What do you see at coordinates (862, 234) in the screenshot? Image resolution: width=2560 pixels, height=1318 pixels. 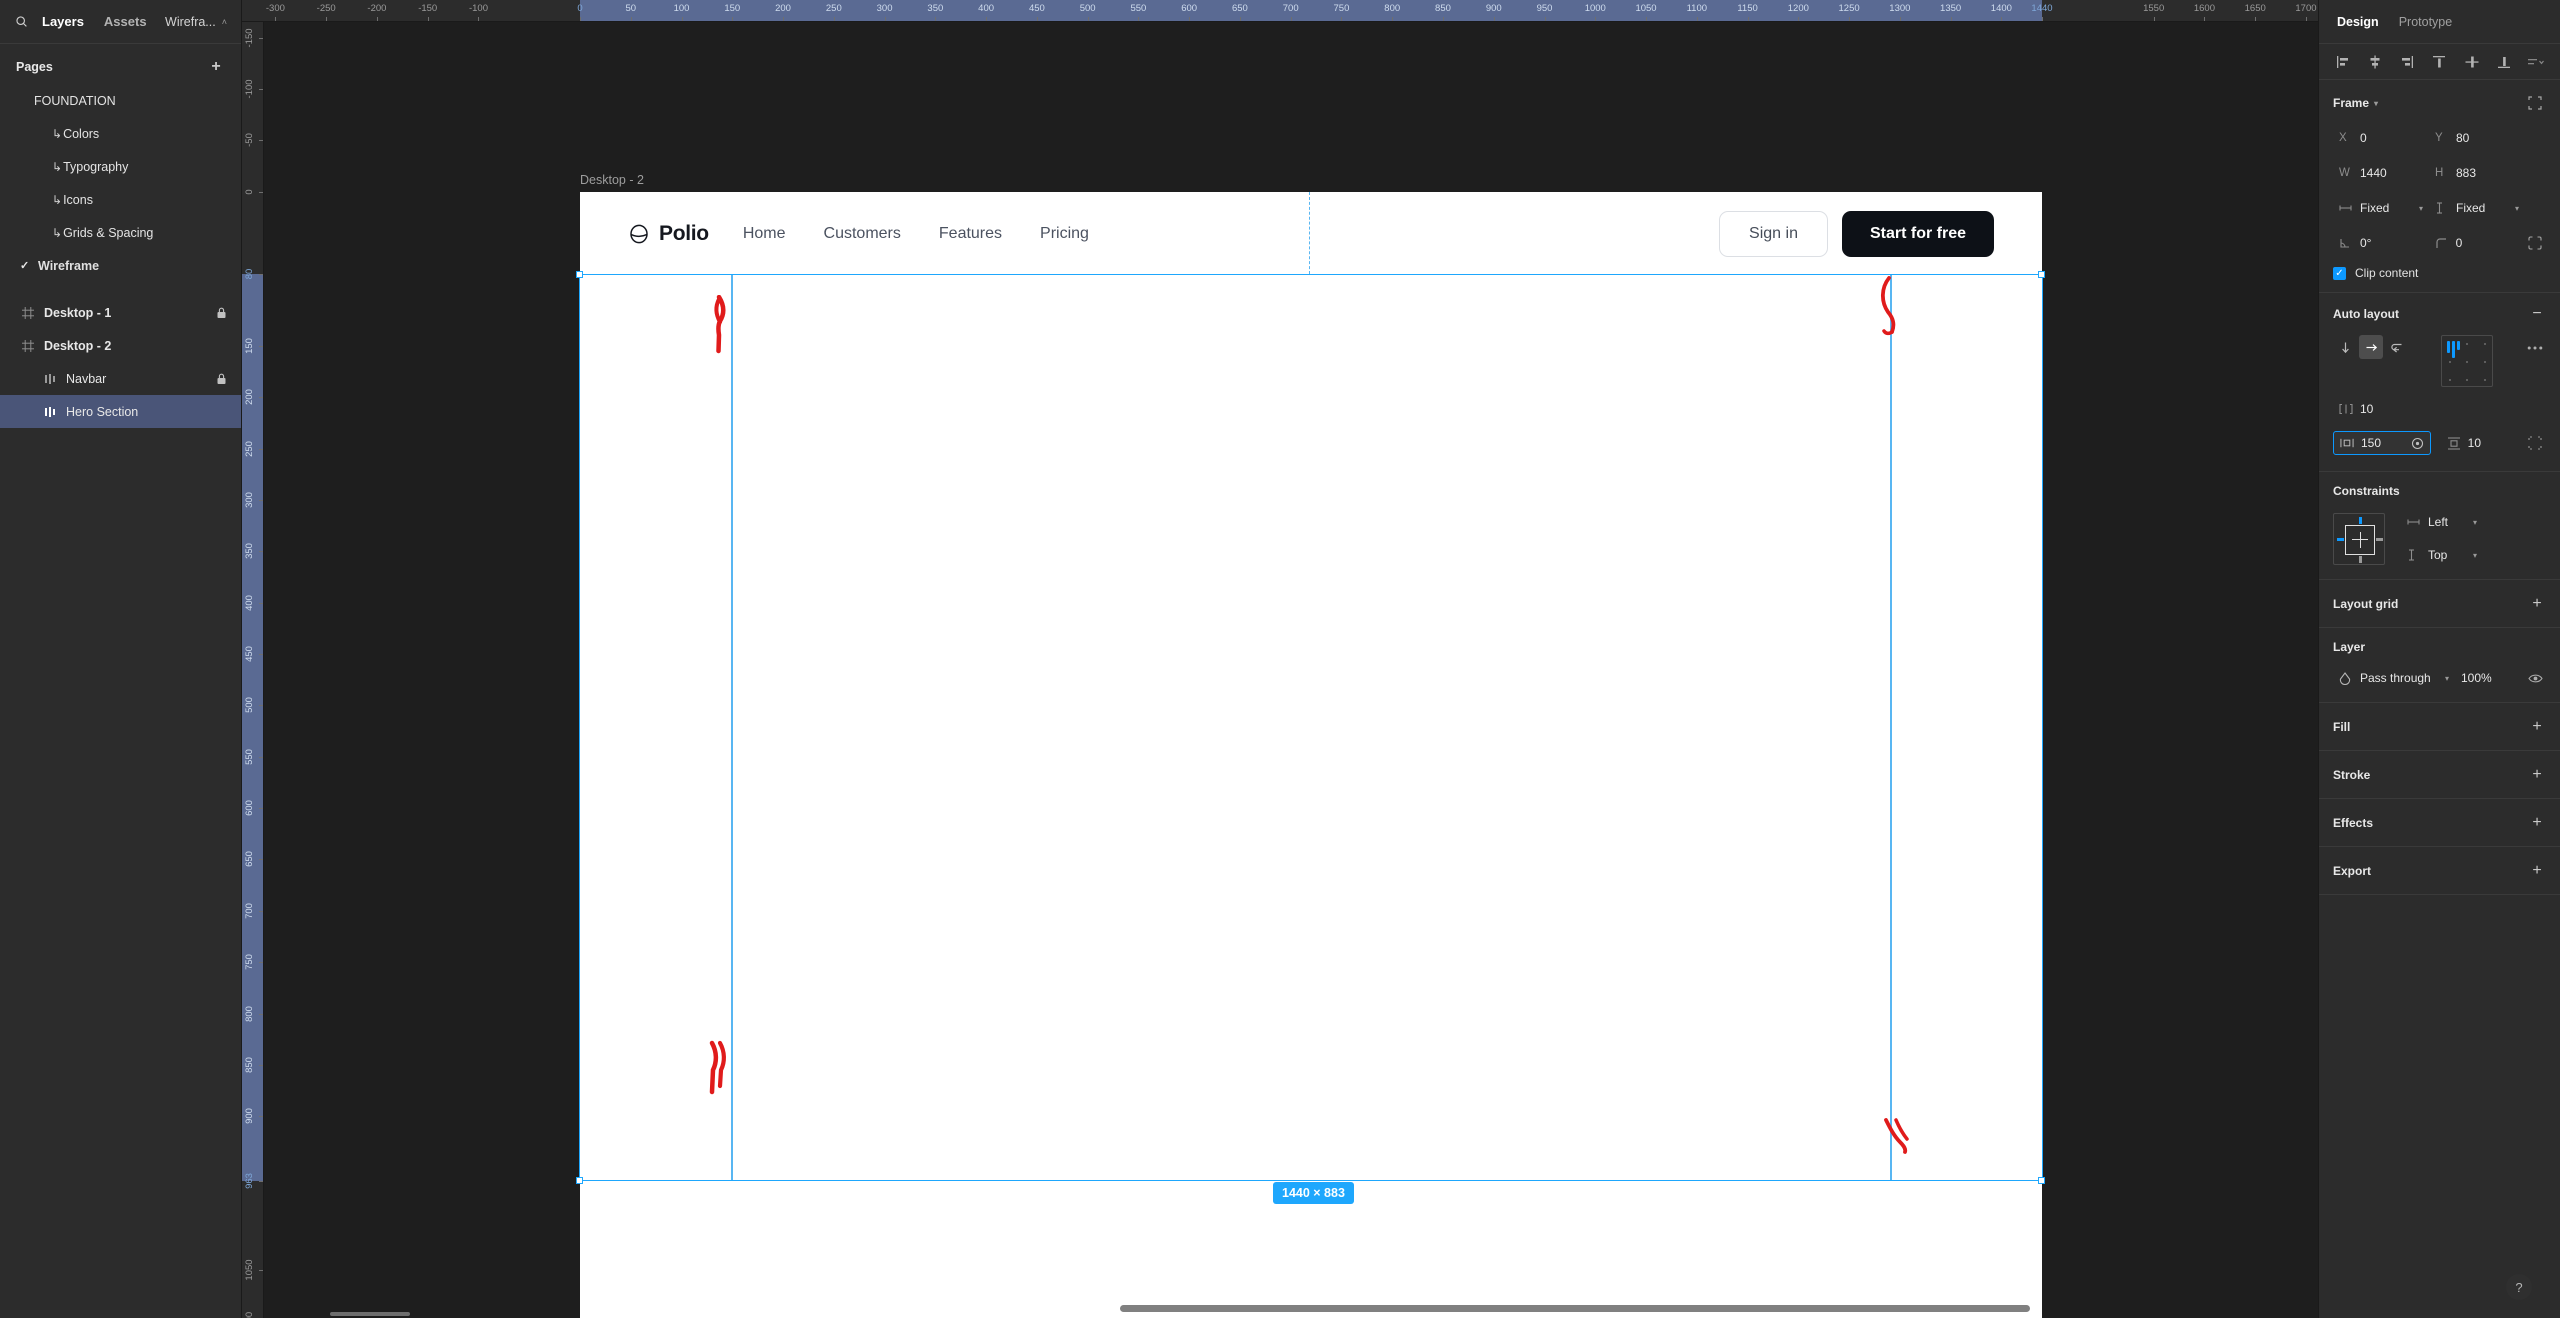 I see `nav-link-customers: Customers` at bounding box center [862, 234].